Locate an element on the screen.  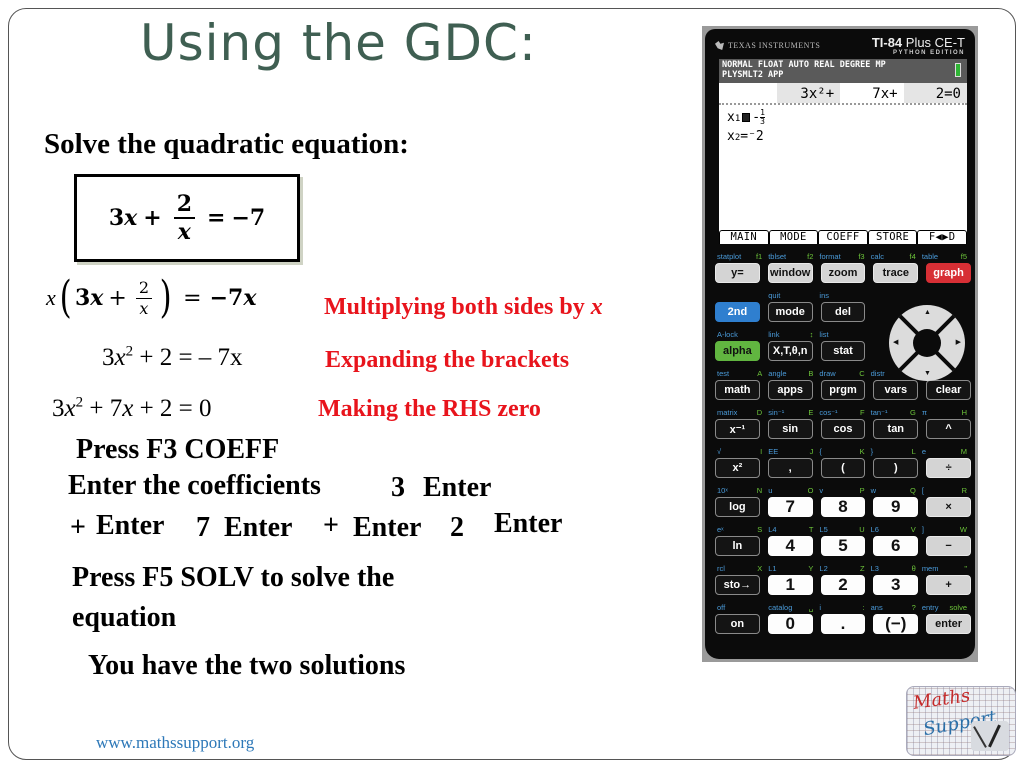
footer-link: www.mathssupport.org is located at coordinates (175, 743).